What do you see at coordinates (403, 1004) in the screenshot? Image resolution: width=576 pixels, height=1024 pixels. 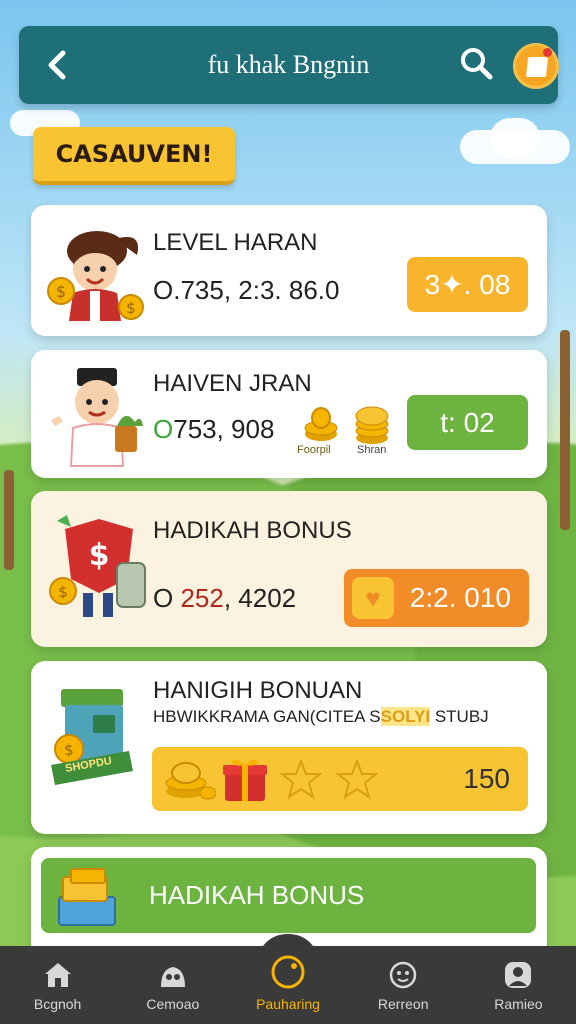 I see `nav-label: Rerreon` at bounding box center [403, 1004].